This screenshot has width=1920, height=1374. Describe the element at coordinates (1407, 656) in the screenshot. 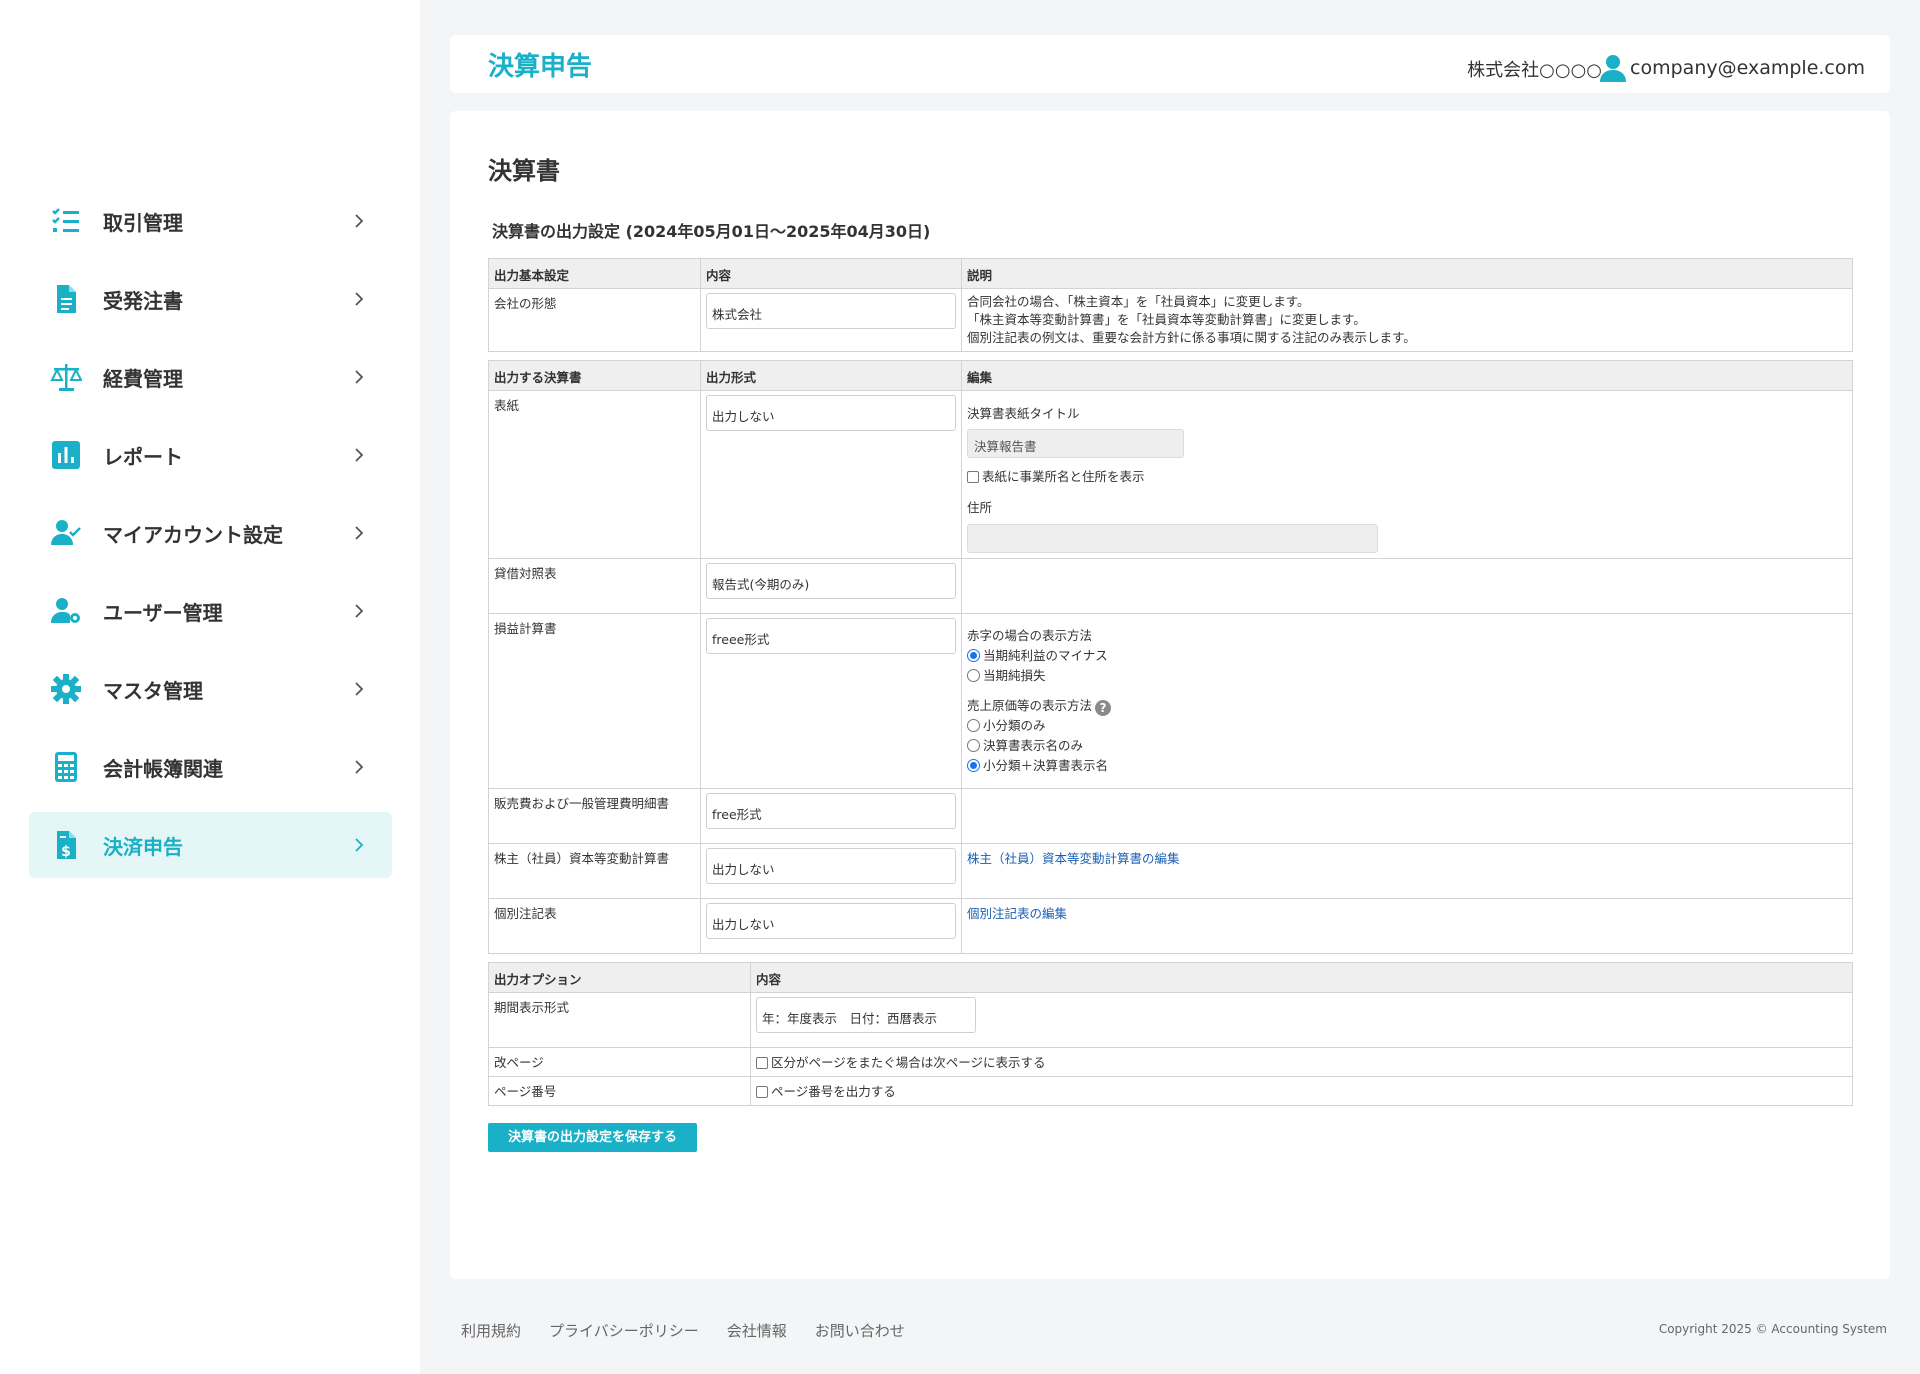

I see `radio-option: 当期純利益のマイナス` at that location.